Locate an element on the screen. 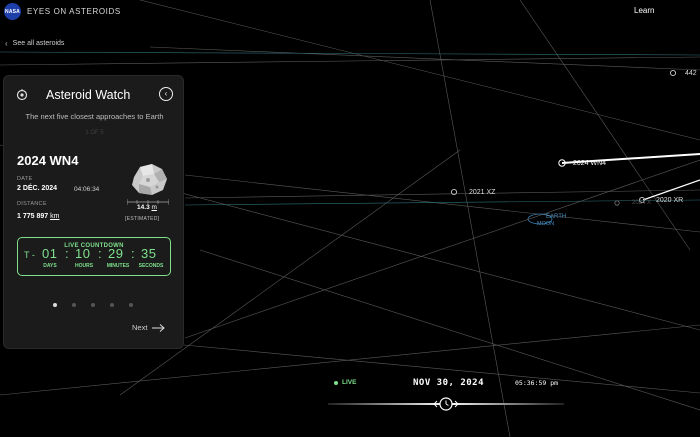 The width and height of the screenshot is (700, 437). earth-label: EARTH is located at coordinates (556, 217).